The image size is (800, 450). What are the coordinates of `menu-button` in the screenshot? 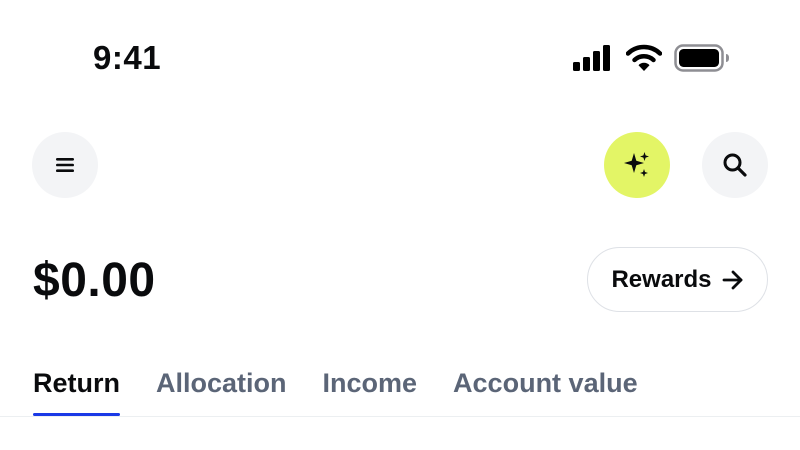 It's located at (65, 165).